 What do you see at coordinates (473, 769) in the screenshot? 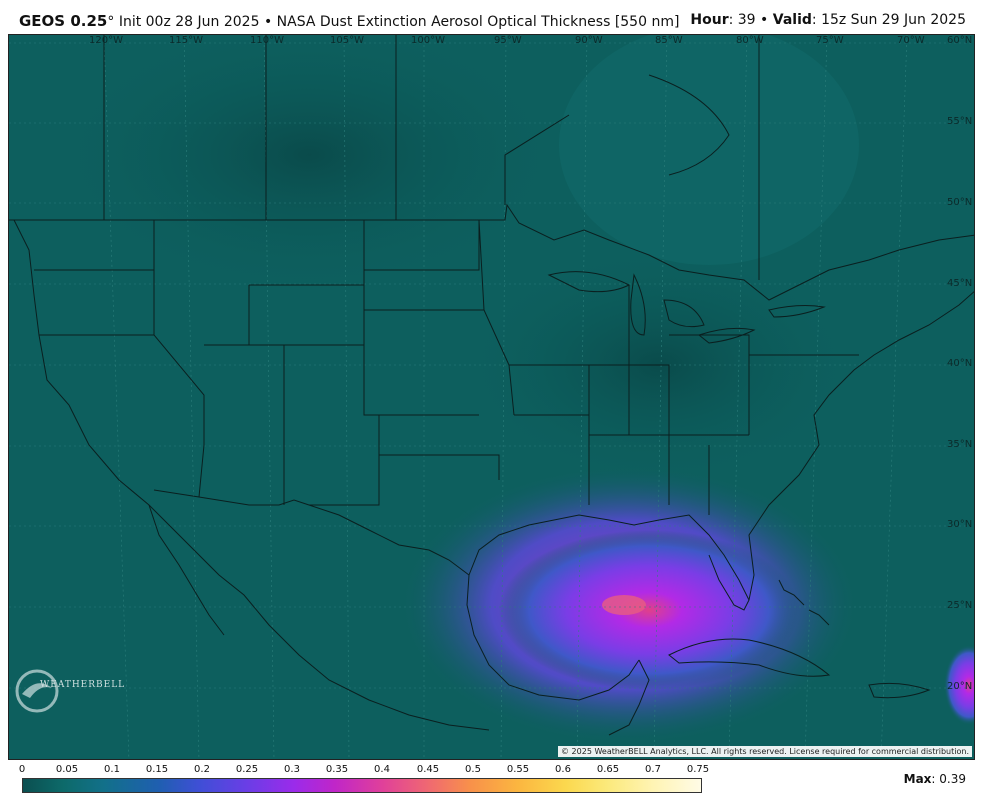
I see `legend-tick: 0.5` at bounding box center [473, 769].